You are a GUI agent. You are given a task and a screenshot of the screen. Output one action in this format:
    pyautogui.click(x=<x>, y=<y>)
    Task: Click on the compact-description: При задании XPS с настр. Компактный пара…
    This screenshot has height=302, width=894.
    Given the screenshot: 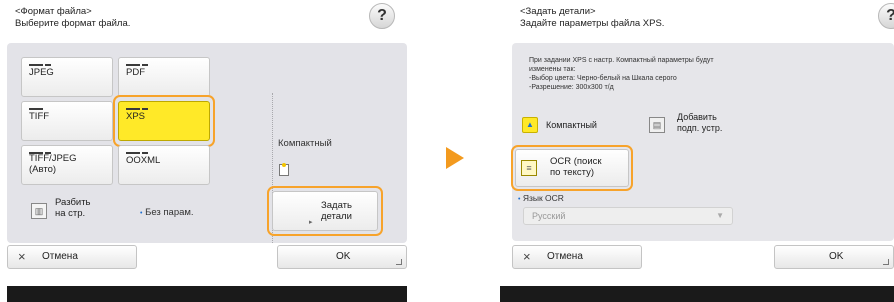 What is the action you would take?
    pyautogui.click(x=621, y=74)
    